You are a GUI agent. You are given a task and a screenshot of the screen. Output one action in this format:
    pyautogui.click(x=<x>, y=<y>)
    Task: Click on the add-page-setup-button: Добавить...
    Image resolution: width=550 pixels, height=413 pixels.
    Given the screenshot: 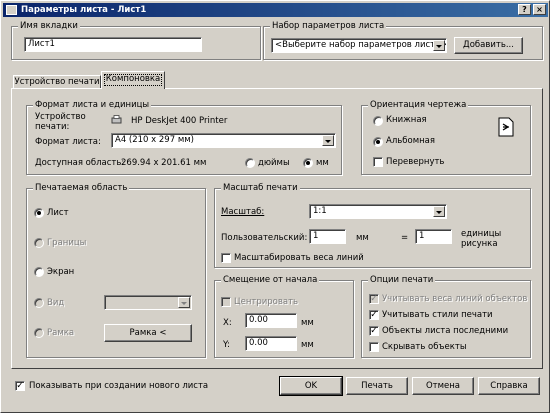 What is the action you would take?
    pyautogui.click(x=488, y=45)
    